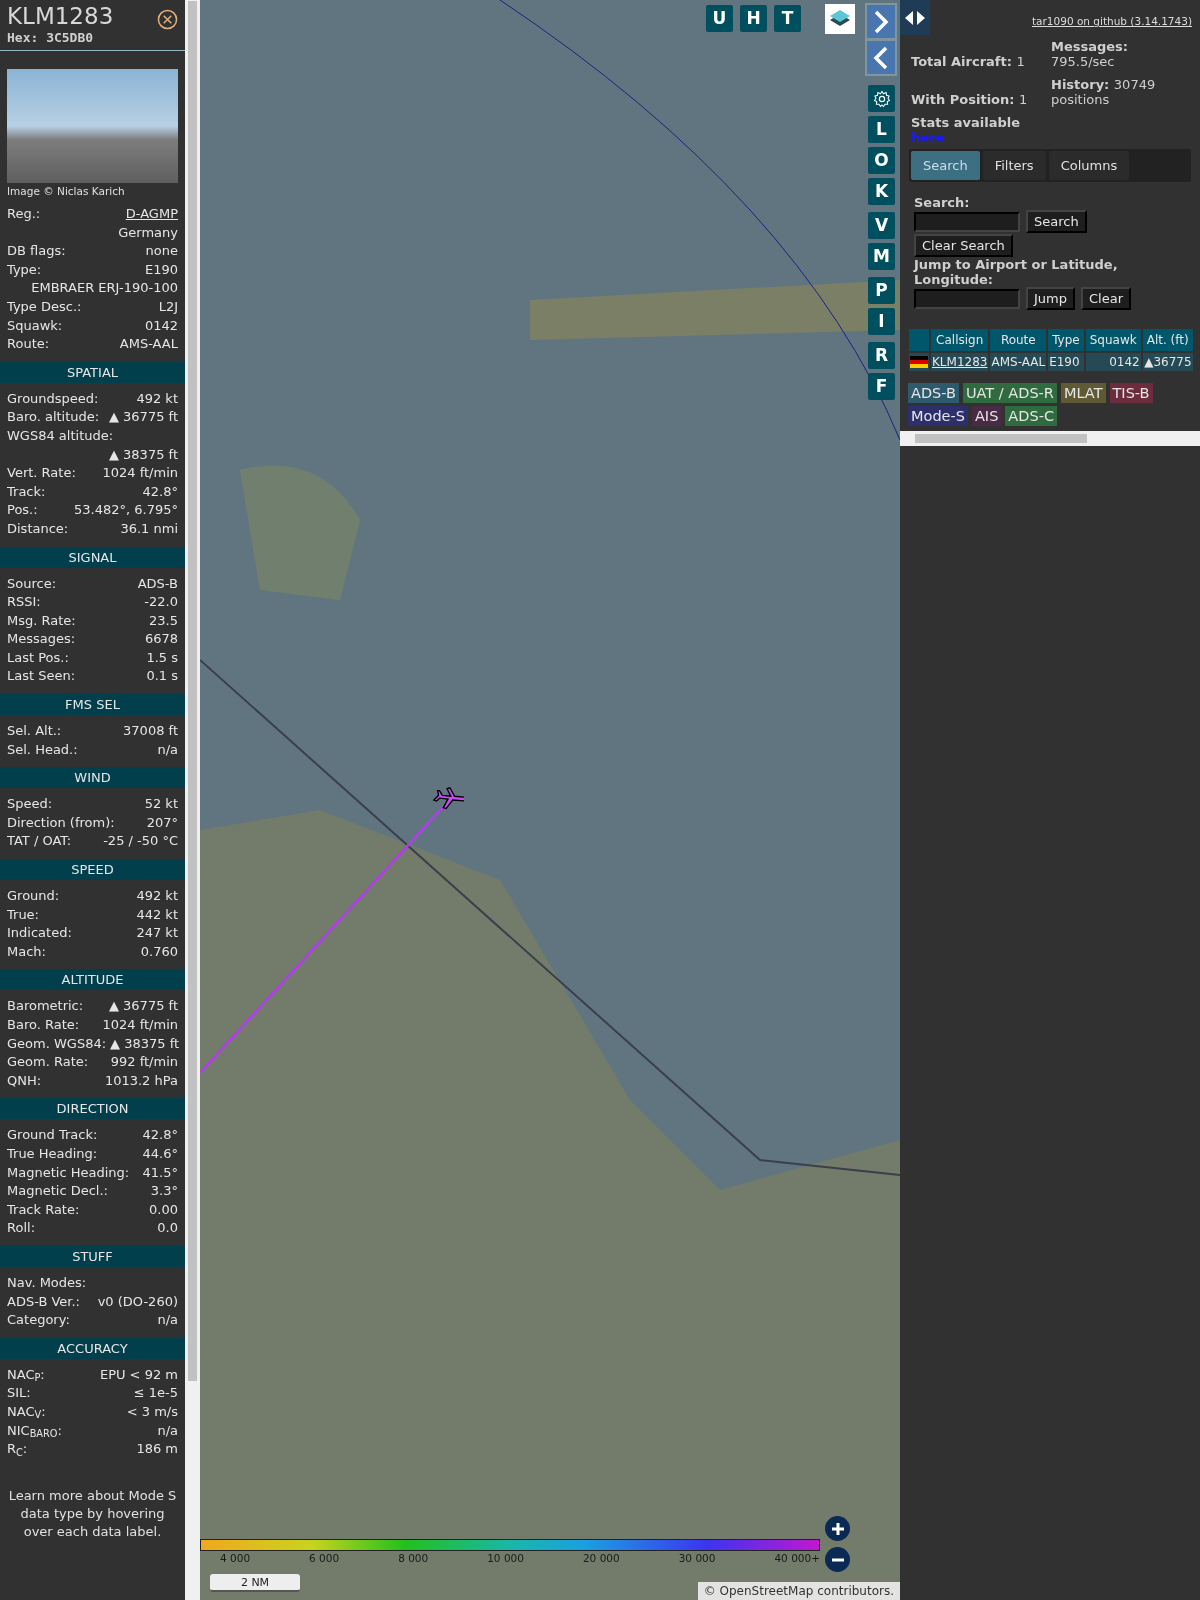 The height and width of the screenshot is (1600, 1200). Describe the element at coordinates (881, 386) in the screenshot. I see `map-toggle-button: F` at that location.